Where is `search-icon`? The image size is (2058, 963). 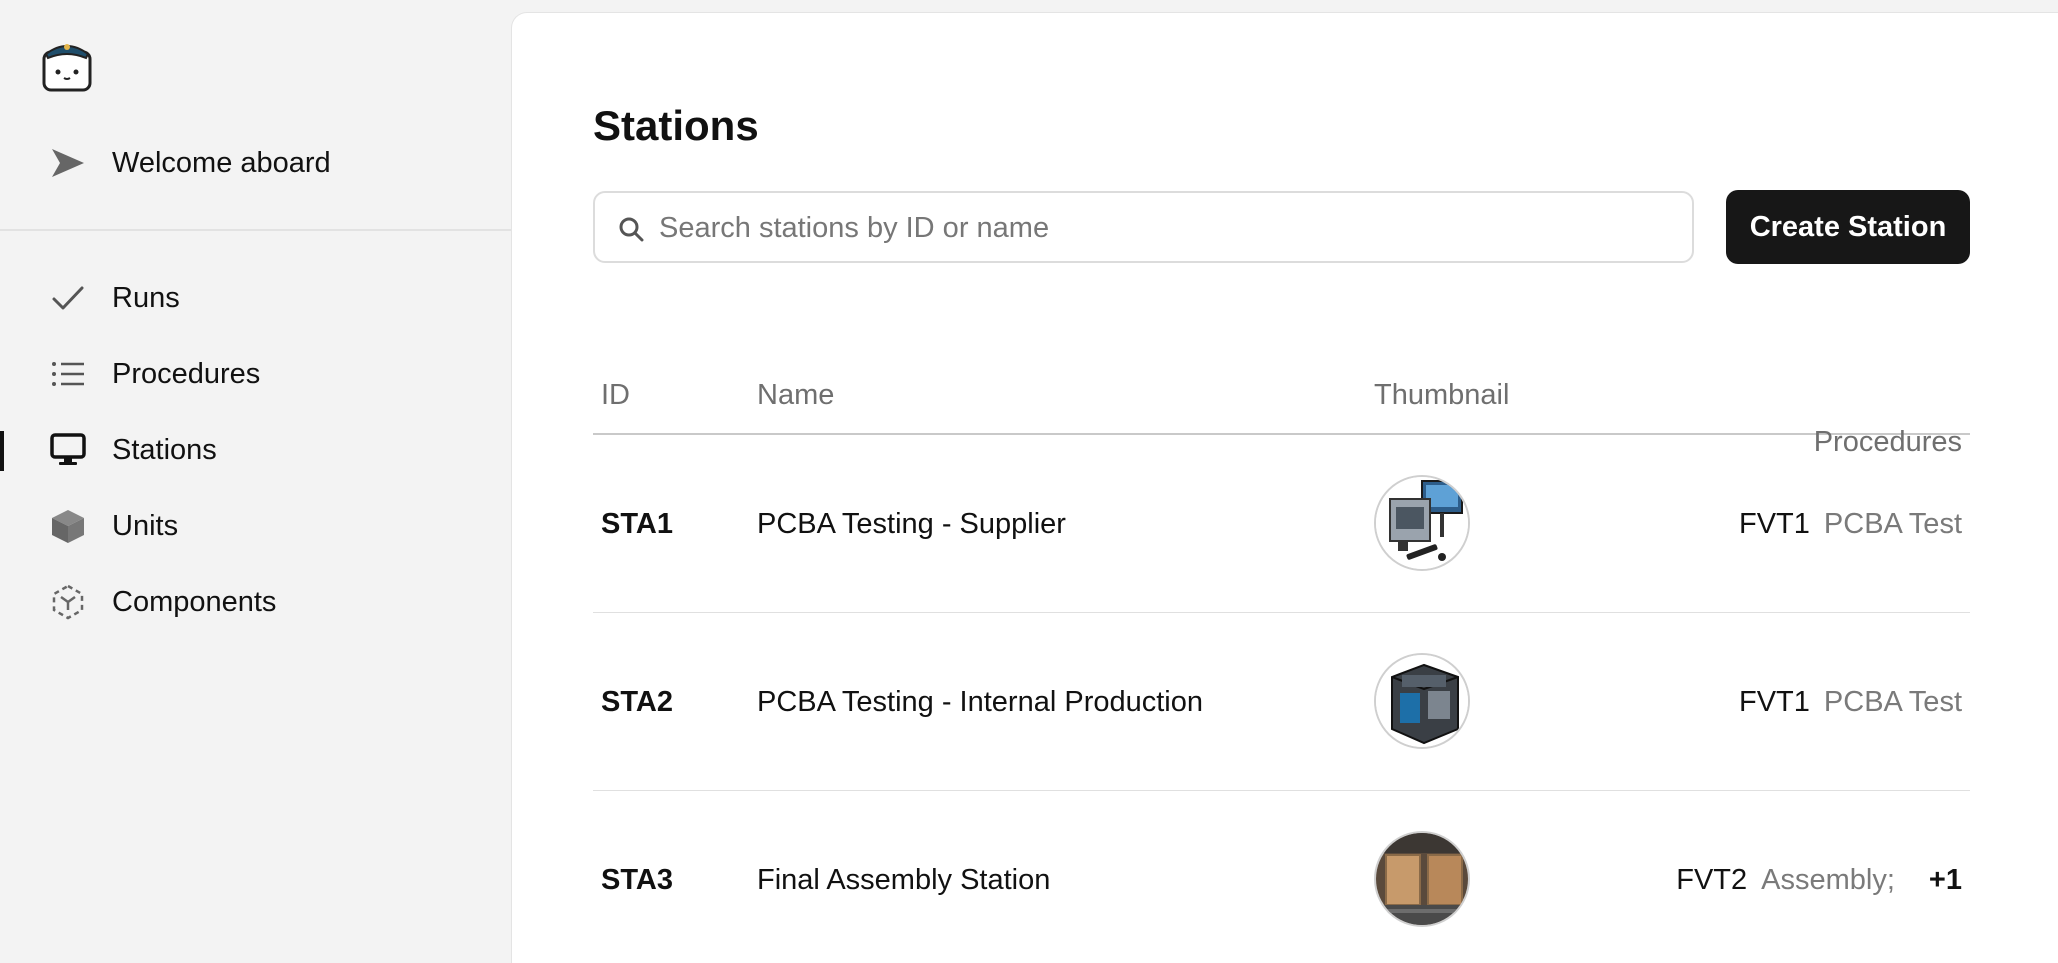 search-icon is located at coordinates (631, 229).